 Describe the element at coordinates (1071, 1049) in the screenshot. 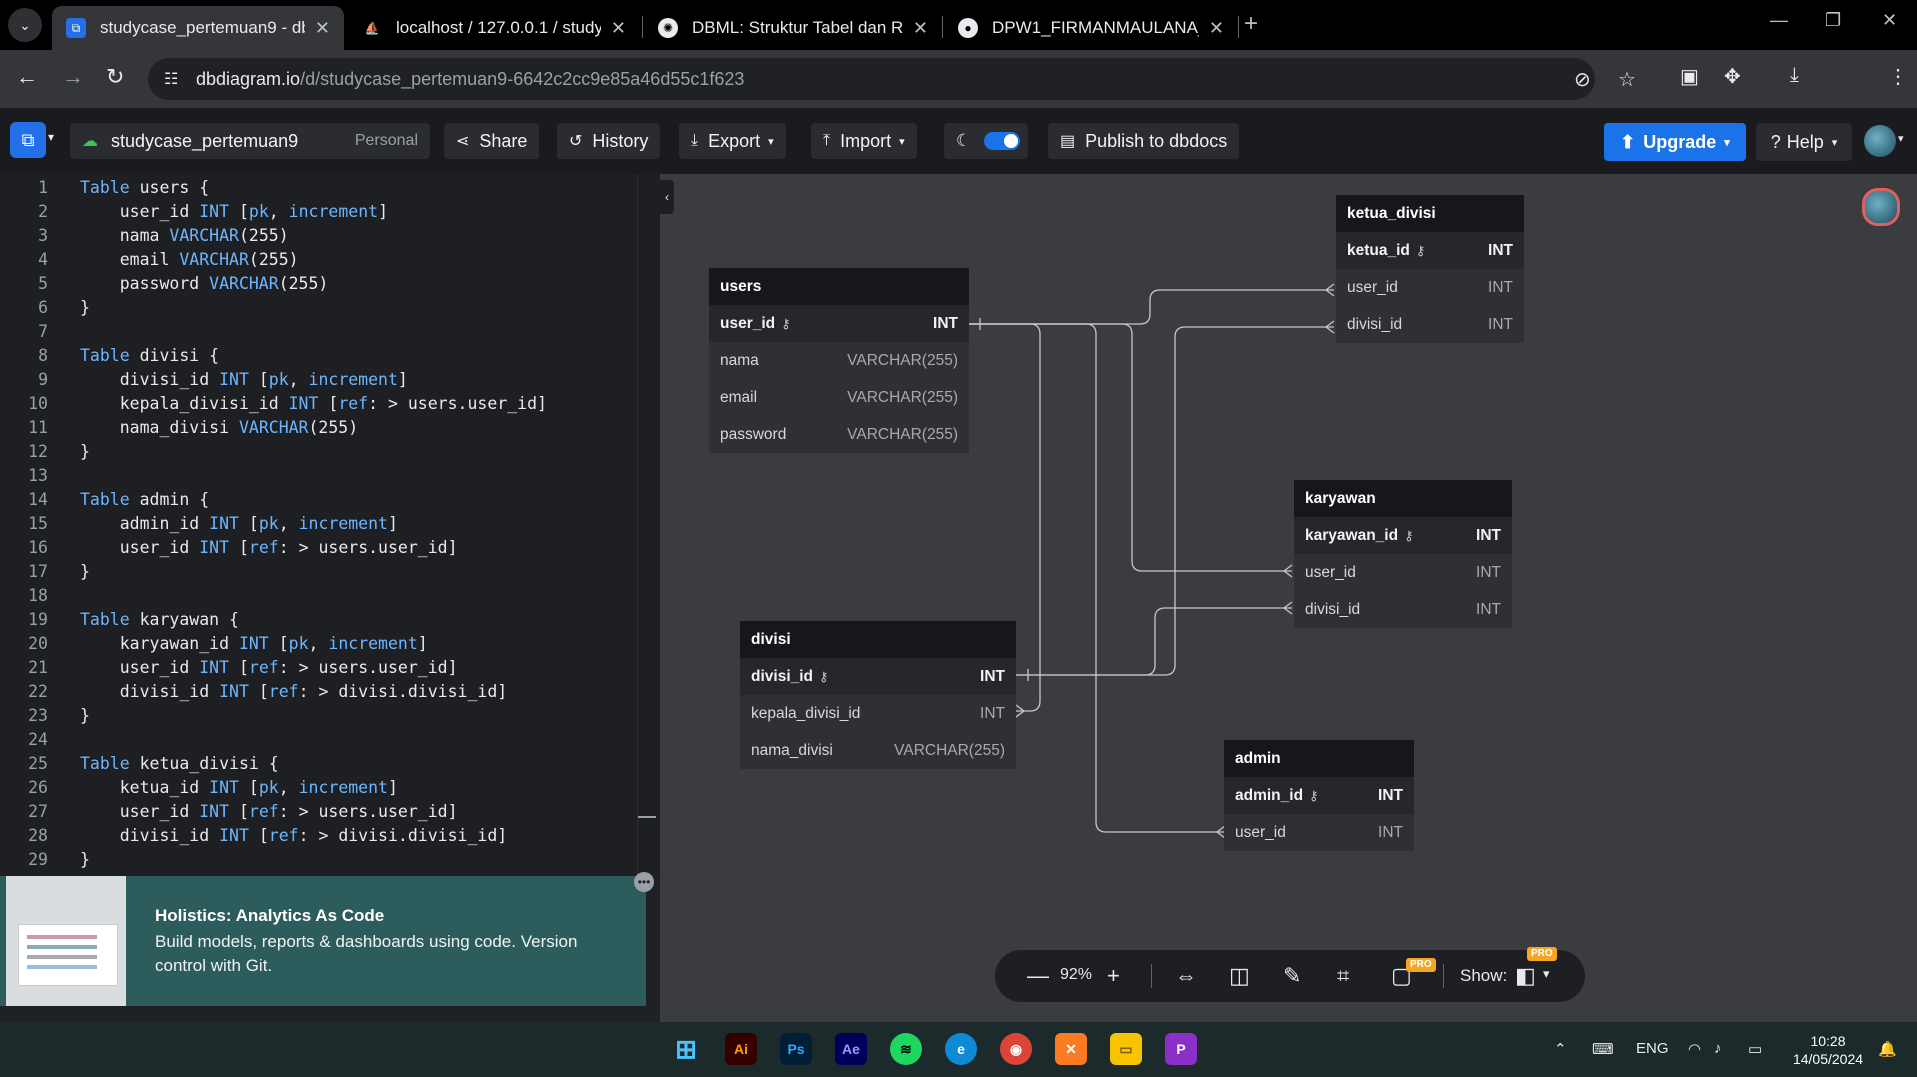

I see `xampp-icon: ✕` at that location.